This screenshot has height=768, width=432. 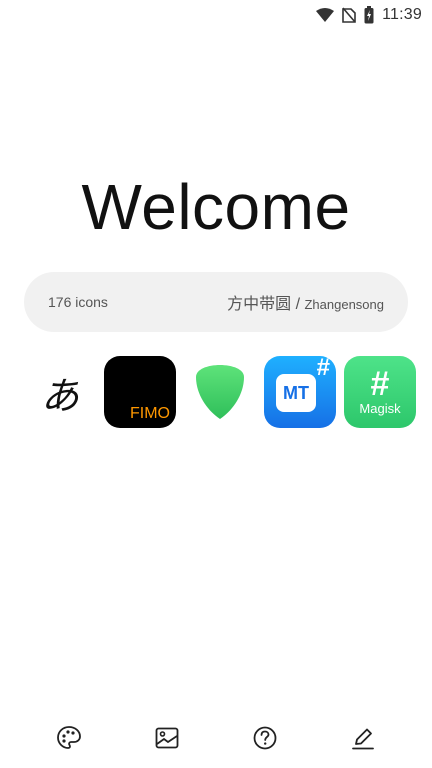 What do you see at coordinates (369, 15) in the screenshot?
I see `battery-charging-icon` at bounding box center [369, 15].